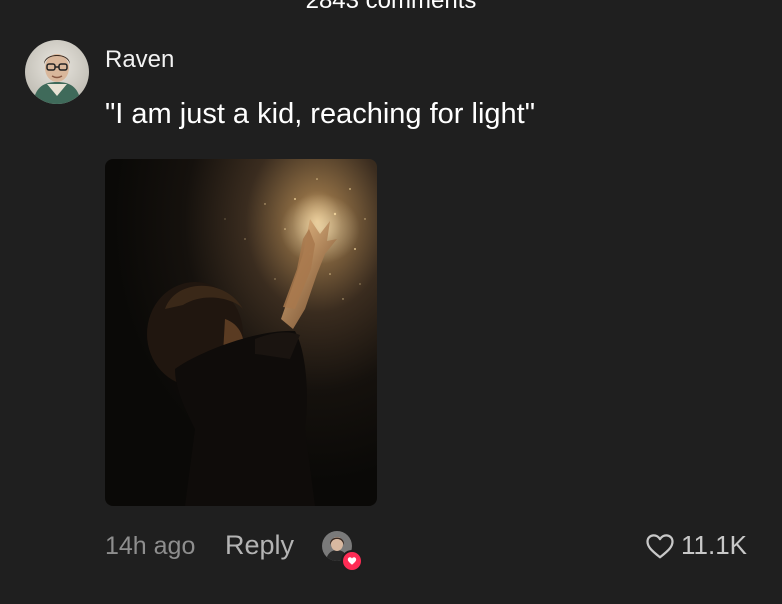  Describe the element at coordinates (139, 60) in the screenshot. I see `commenter-username: Raven` at that location.